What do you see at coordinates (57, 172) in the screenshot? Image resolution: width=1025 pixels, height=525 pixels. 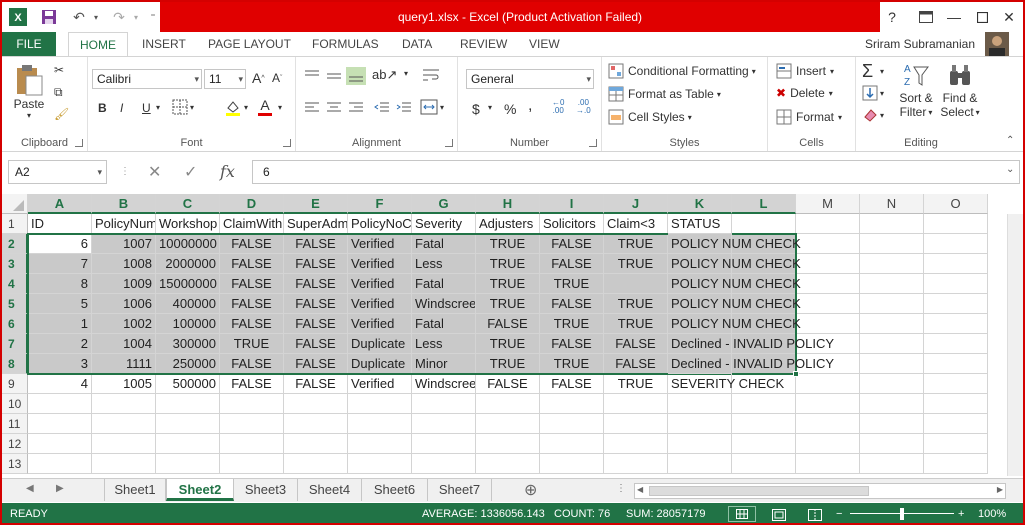 I see `name-box: A2 ▾` at bounding box center [57, 172].